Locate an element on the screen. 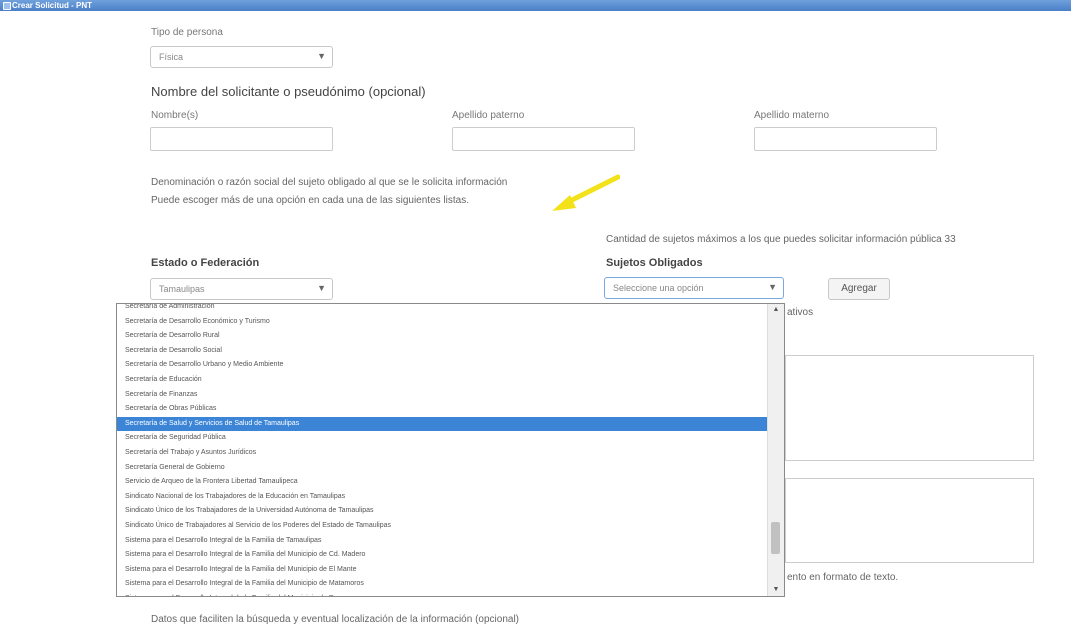 The width and height of the screenshot is (1071, 630). apellido-paterno-input is located at coordinates (543, 139).